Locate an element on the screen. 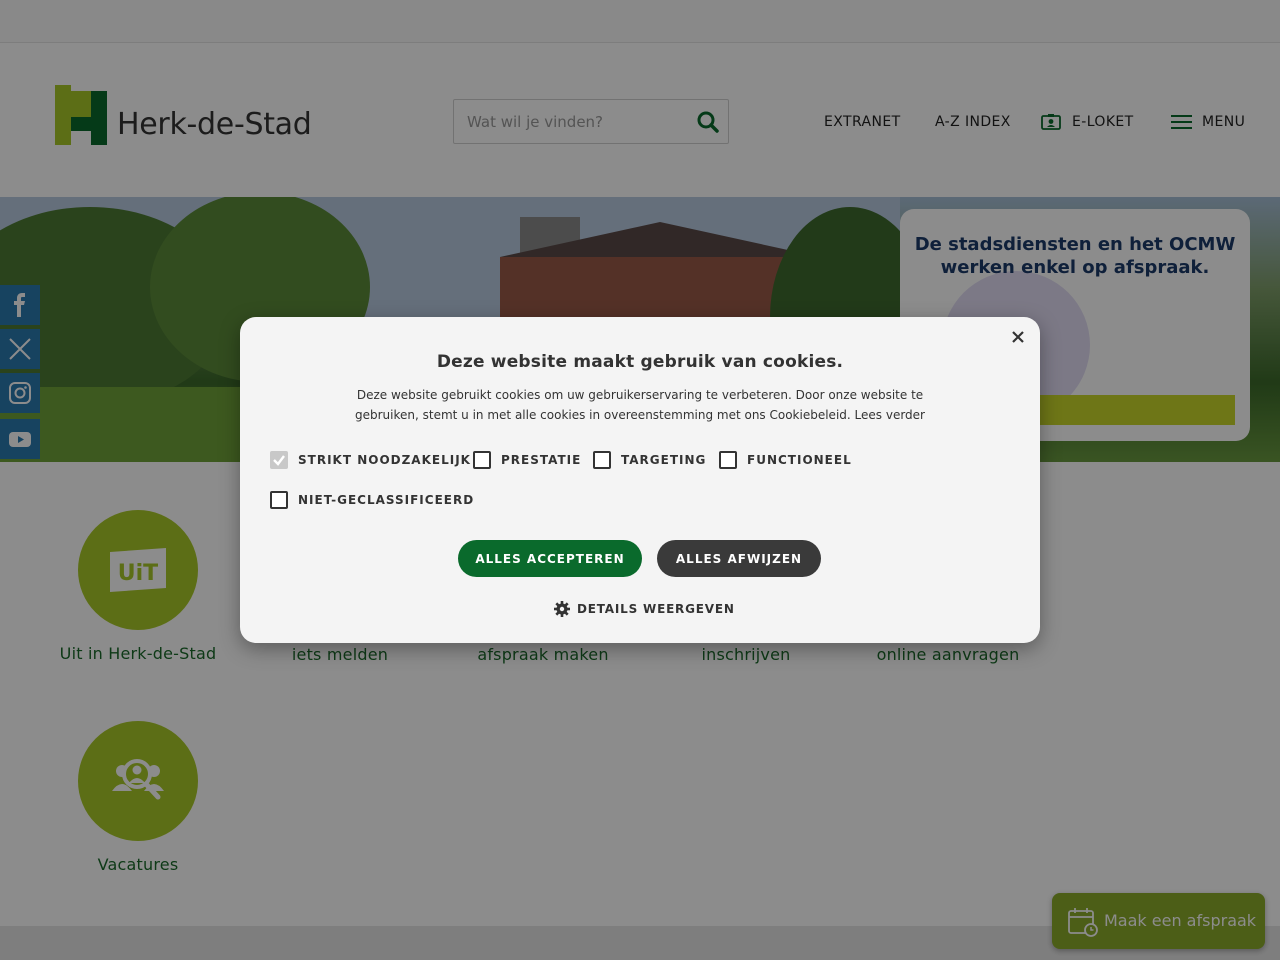 The height and width of the screenshot is (960, 1280). accept-all-button: ALLES ACCEPTEREN is located at coordinates (550, 558).